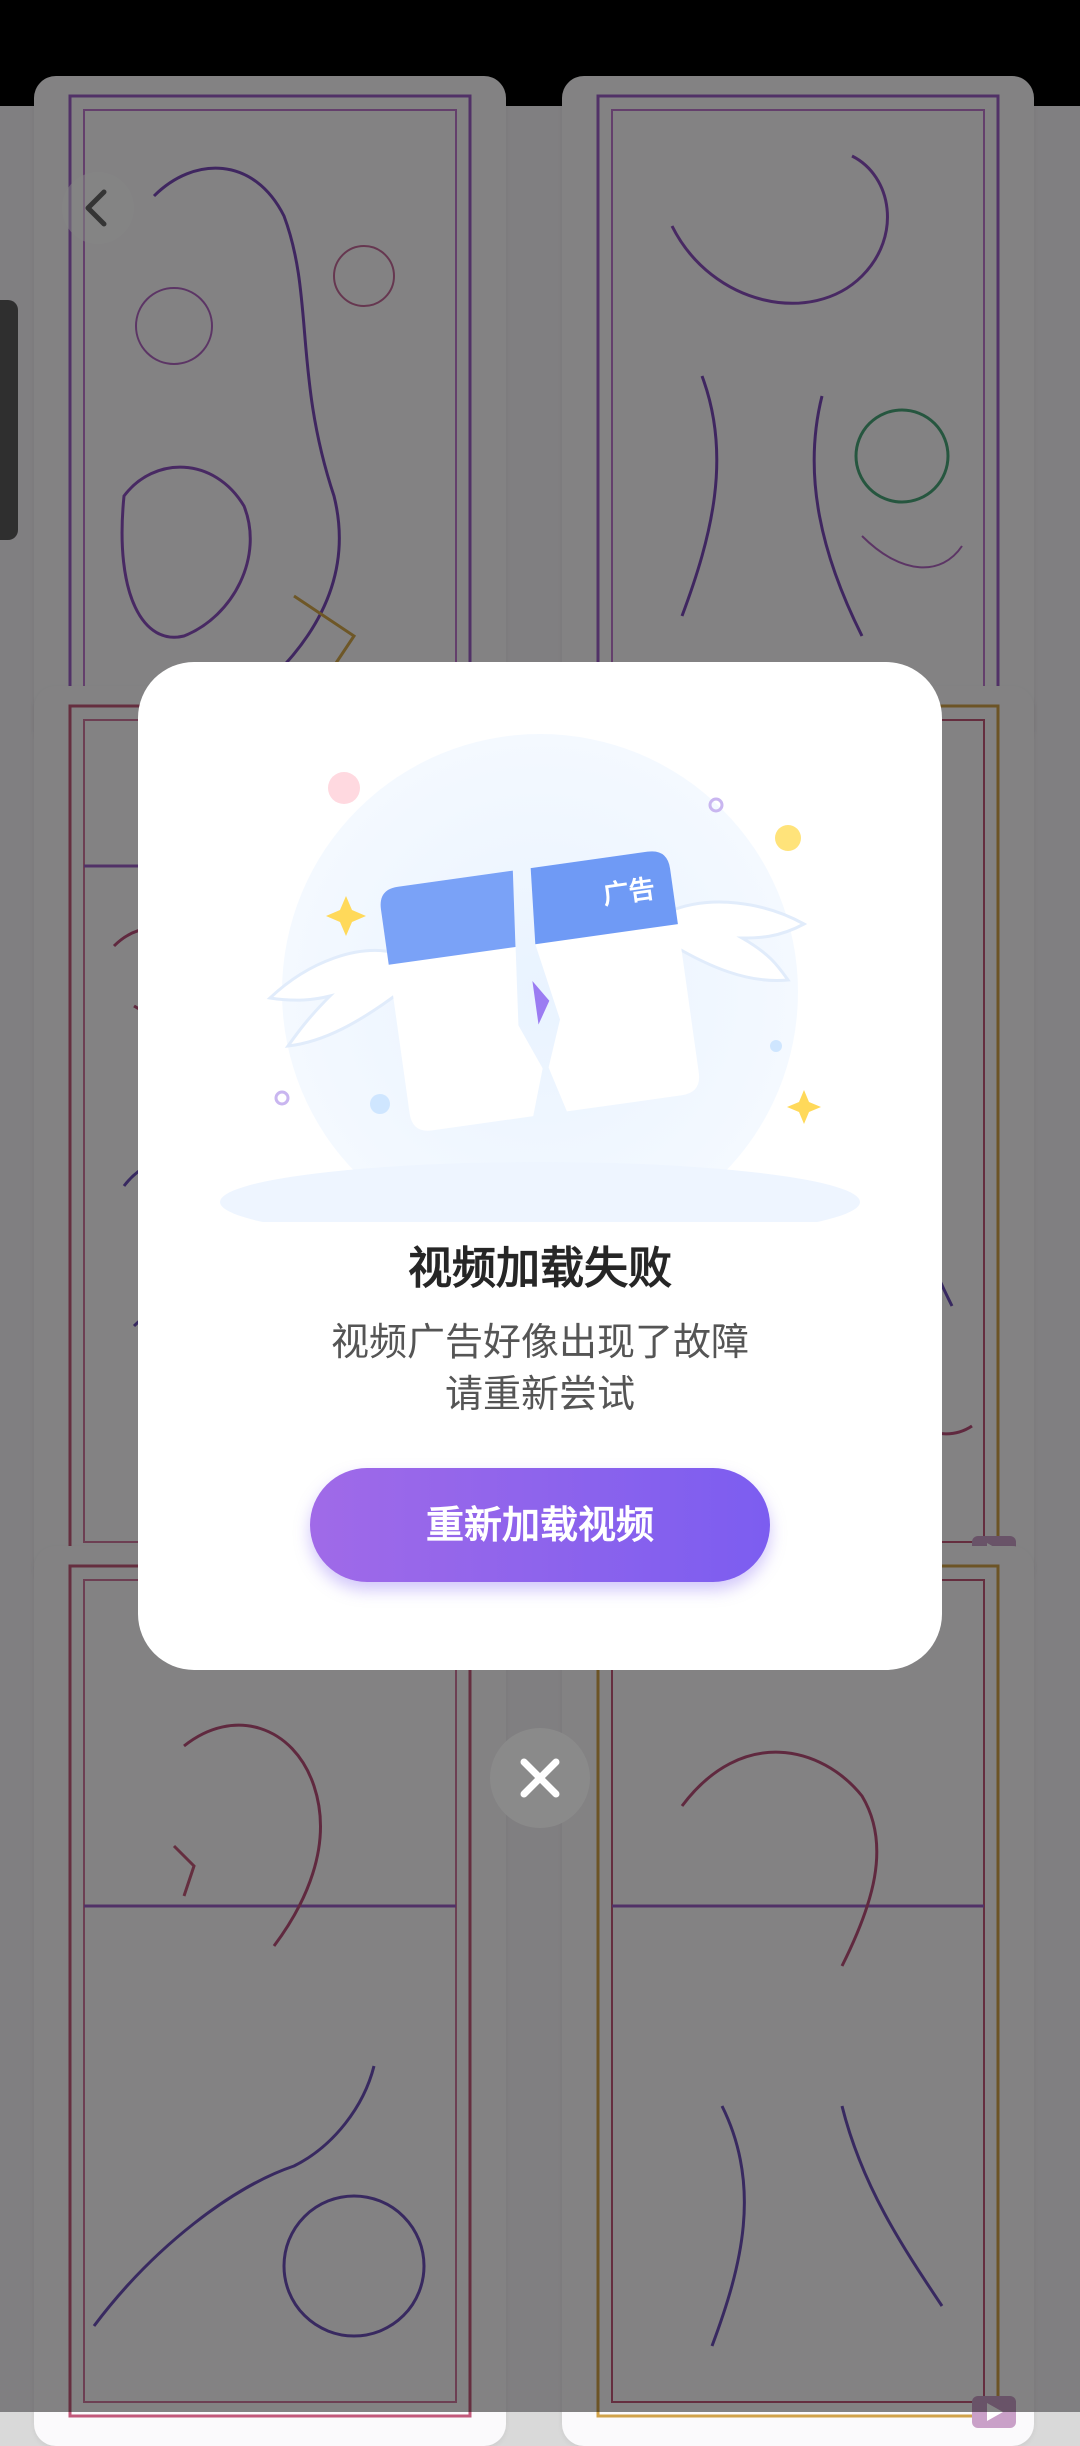 Image resolution: width=1080 pixels, height=2446 pixels. What do you see at coordinates (540, 1268) in the screenshot?
I see `dialog-title: 视频加载失败` at bounding box center [540, 1268].